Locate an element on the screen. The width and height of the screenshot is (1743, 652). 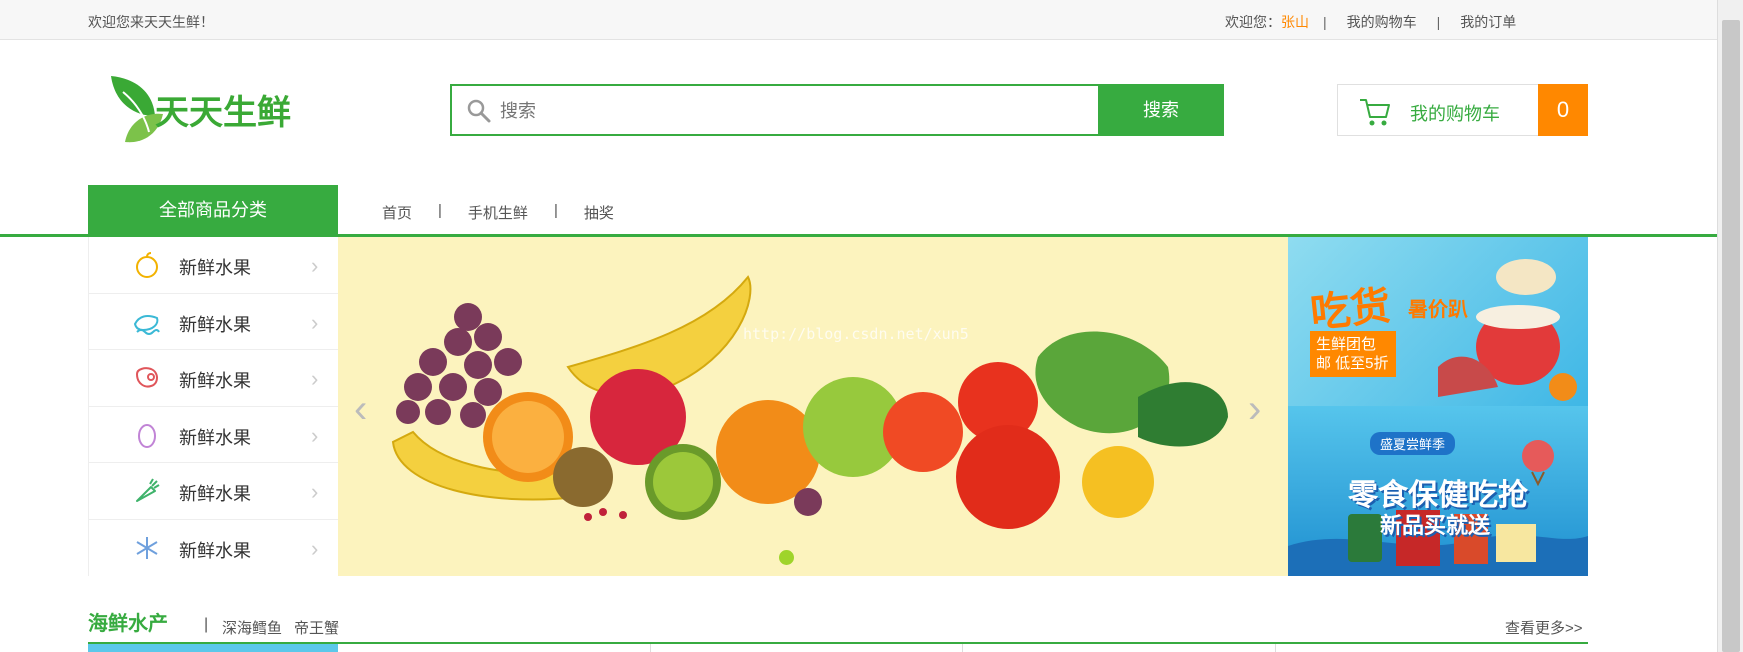
top-user-links: 欢迎您： 张山 | 我的购物车 | 我的订单 is located at coordinates (1380, 22).